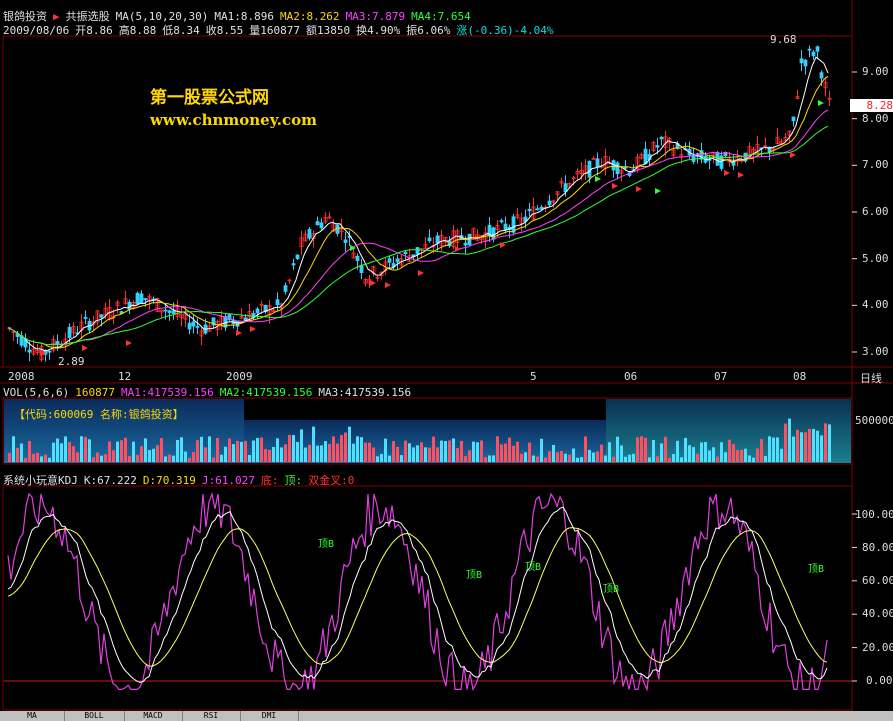 The height and width of the screenshot is (721, 893). What do you see at coordinates (211, 716) in the screenshot?
I see `tab-rsi: RSI` at bounding box center [211, 716].